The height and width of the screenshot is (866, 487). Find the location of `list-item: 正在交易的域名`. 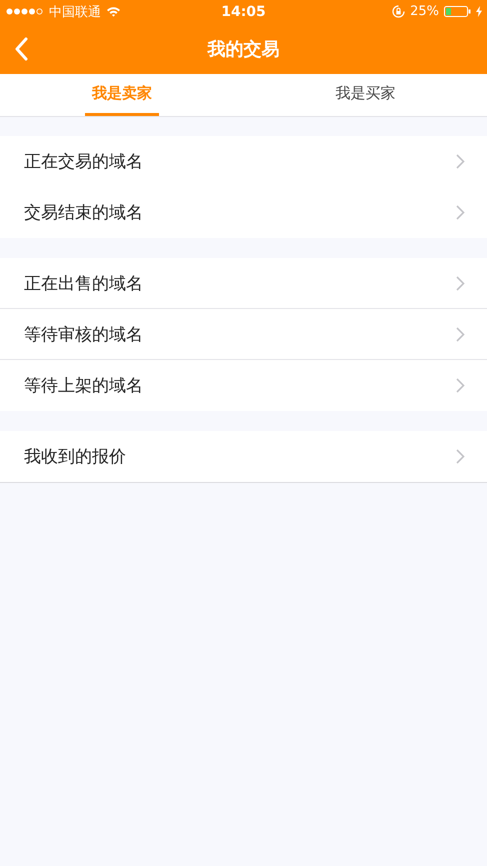

list-item: 正在交易的域名 is located at coordinates (243, 161).